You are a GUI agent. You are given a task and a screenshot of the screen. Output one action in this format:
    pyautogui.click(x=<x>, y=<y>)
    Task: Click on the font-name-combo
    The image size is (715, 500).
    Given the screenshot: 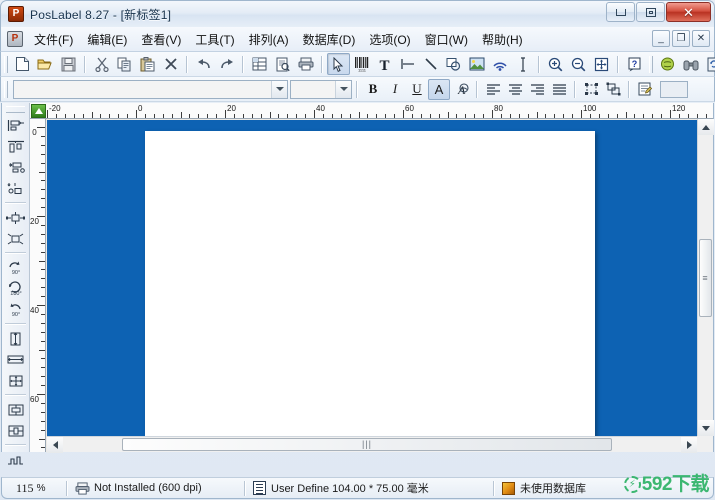 What is the action you would take?
    pyautogui.click(x=150, y=89)
    